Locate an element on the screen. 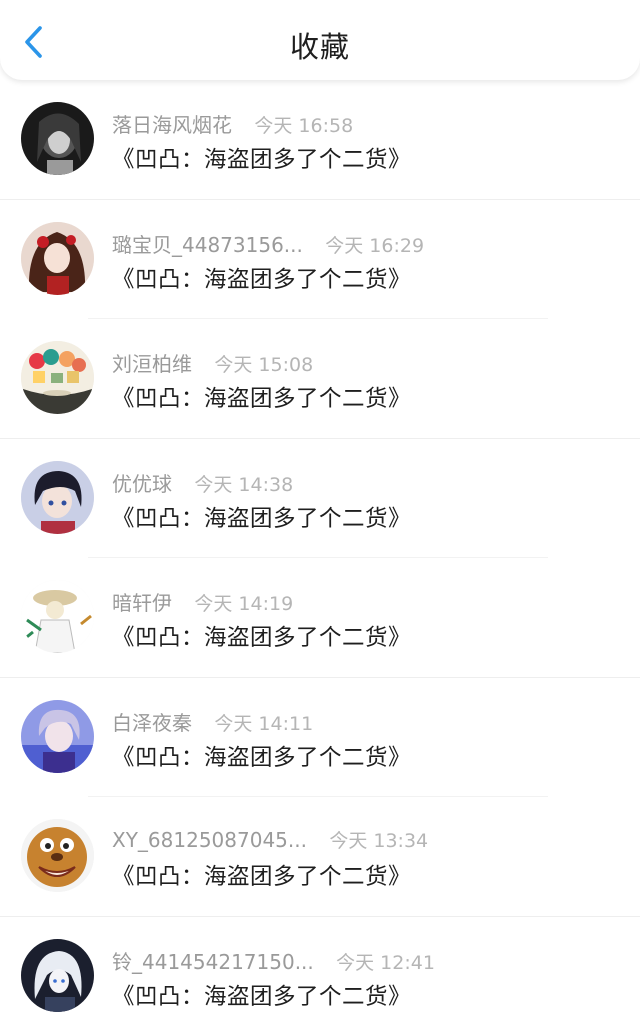  top-bar: 收藏 is located at coordinates (320, 40).